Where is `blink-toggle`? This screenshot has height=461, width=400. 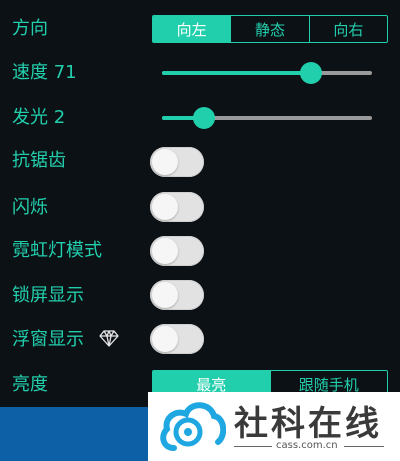
blink-toggle is located at coordinates (177, 207).